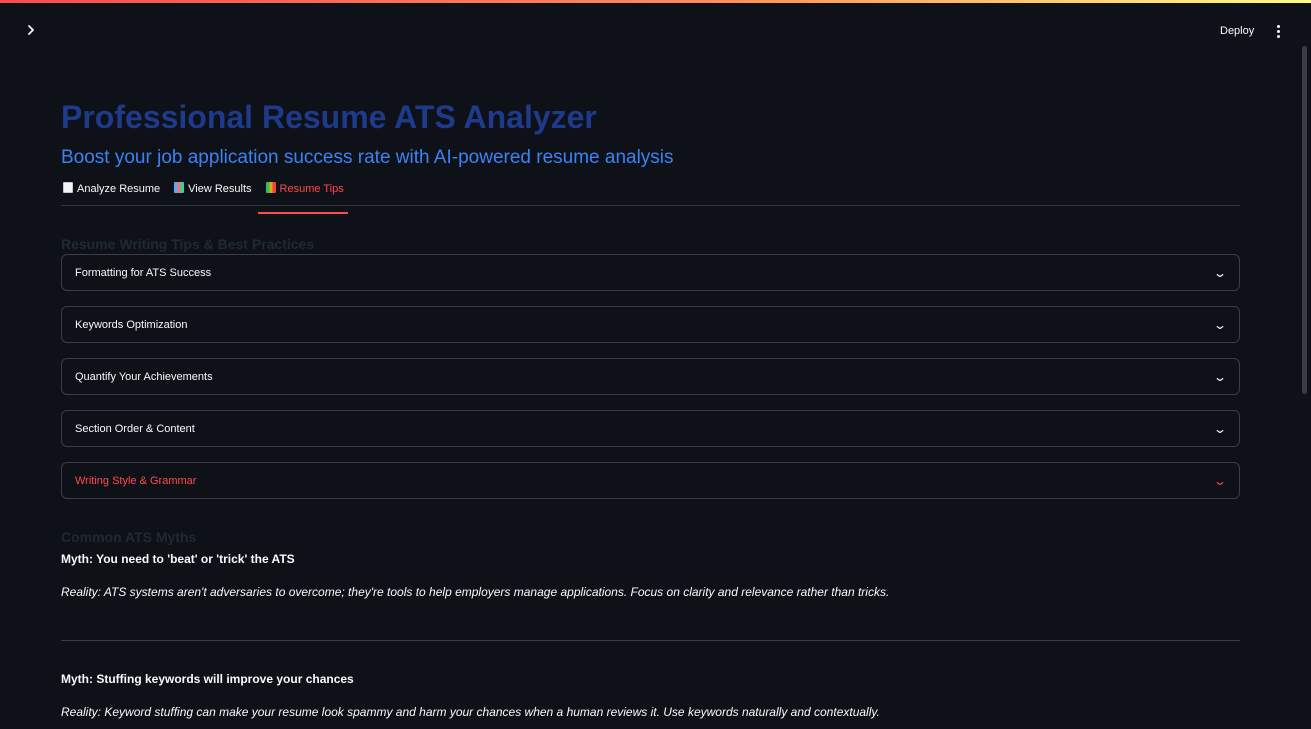 The height and width of the screenshot is (729, 1311). What do you see at coordinates (68, 187) in the screenshot?
I see `document-icon` at bounding box center [68, 187].